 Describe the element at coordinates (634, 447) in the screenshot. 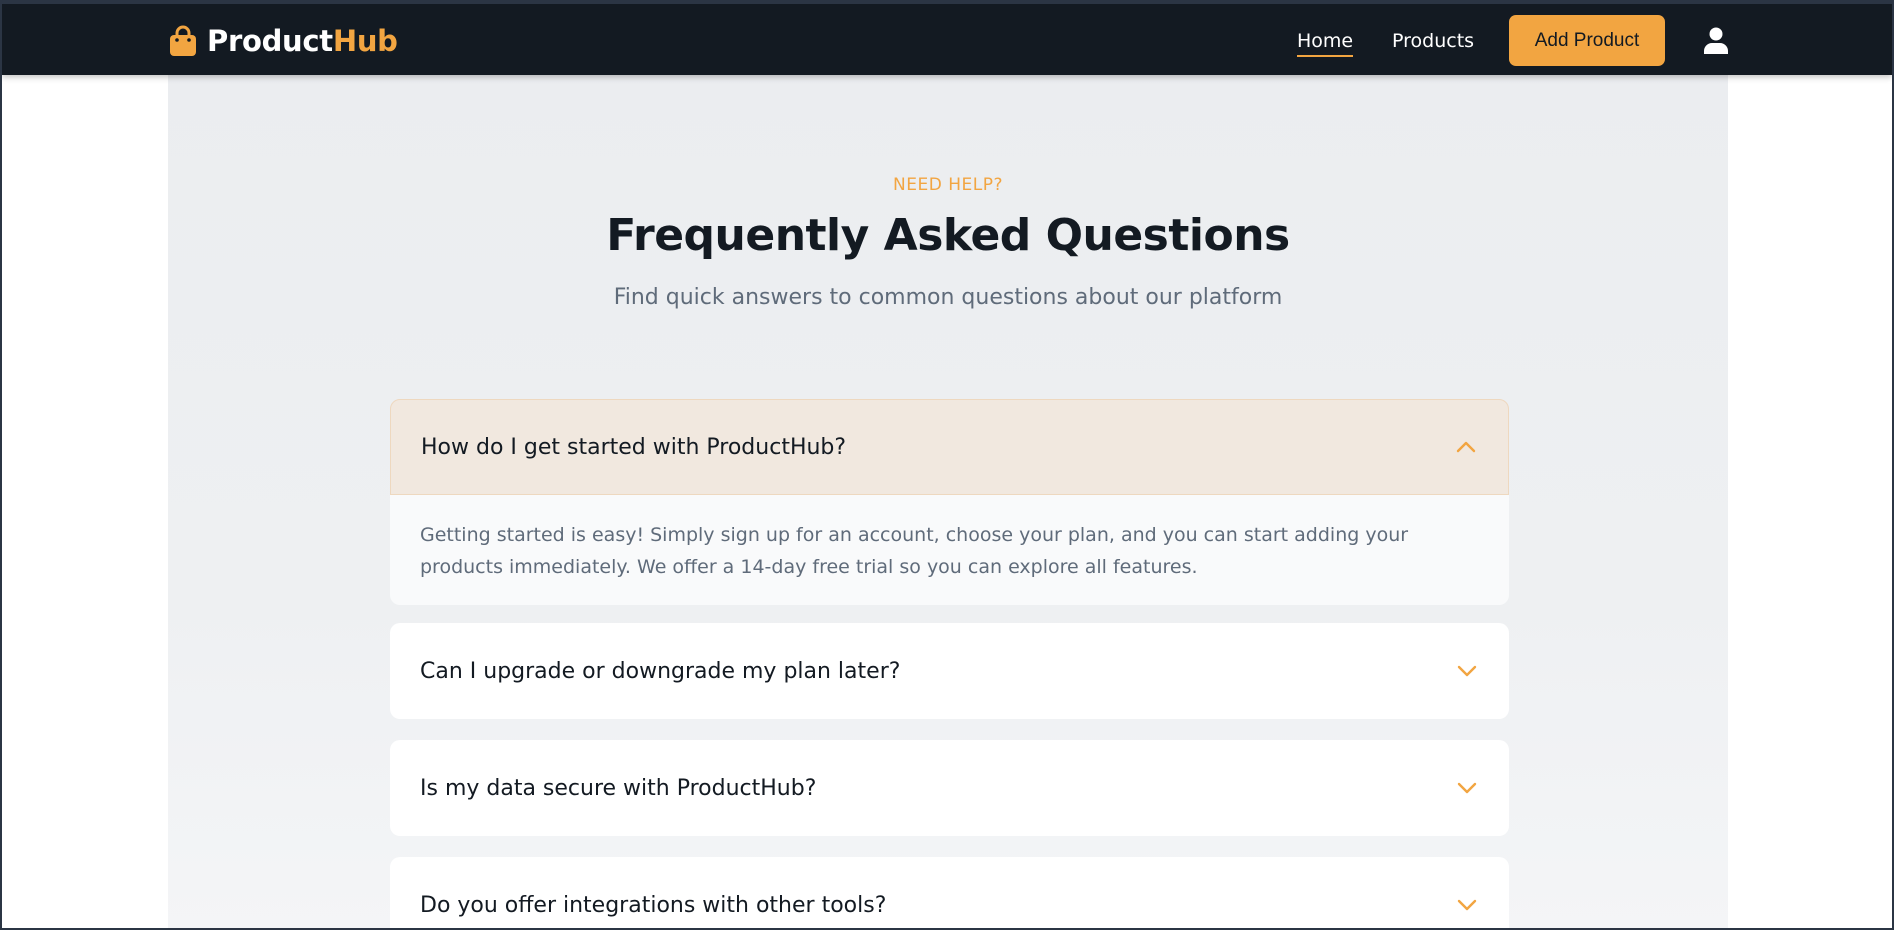

I see `faq-question: How do I get started with ProductHub?` at that location.